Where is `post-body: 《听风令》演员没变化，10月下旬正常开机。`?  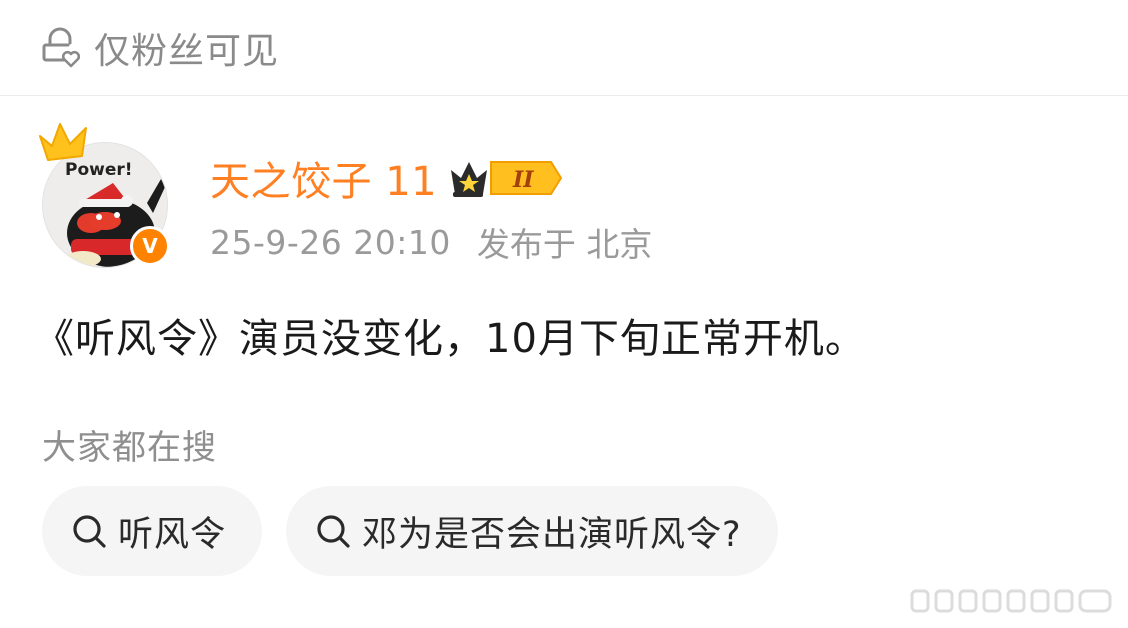 post-body: 《听风令》演员没变化，10月下旬正常开机。 is located at coordinates (450, 339).